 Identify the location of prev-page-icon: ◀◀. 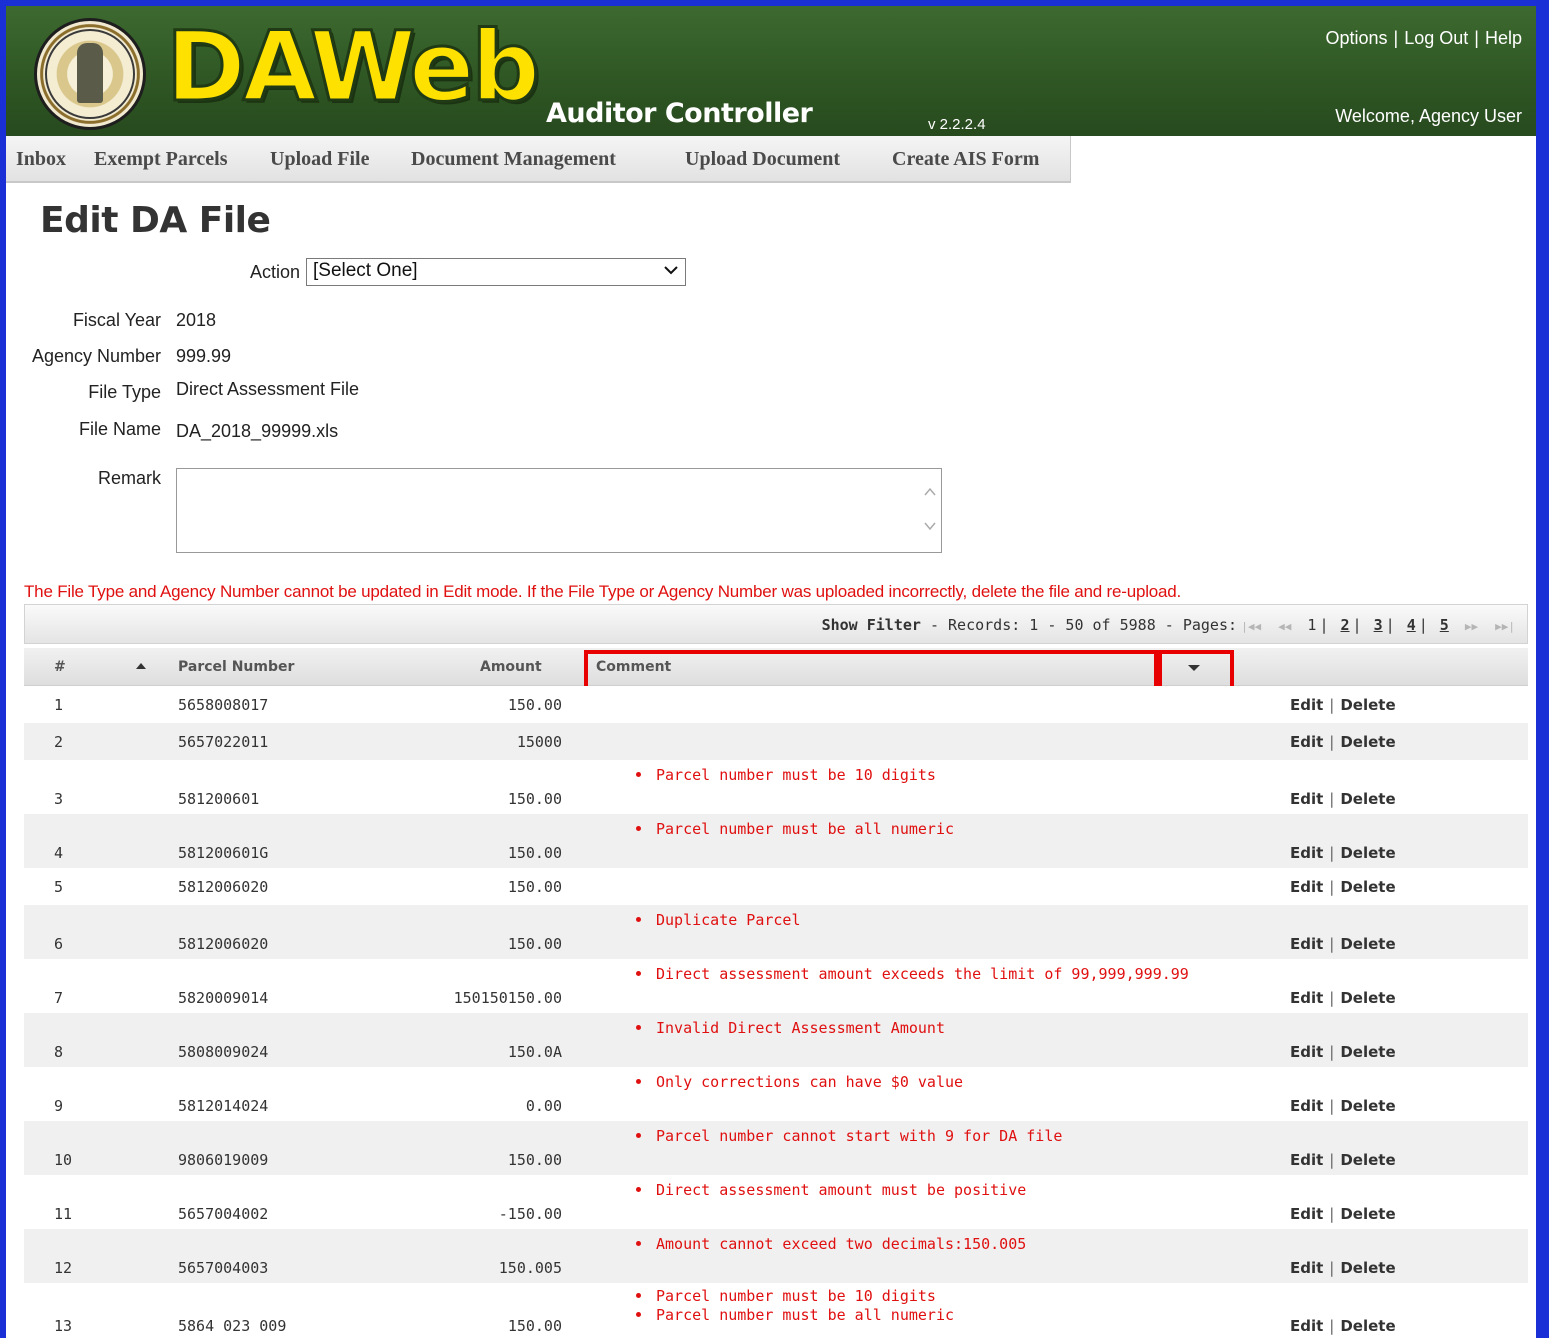
(1284, 626).